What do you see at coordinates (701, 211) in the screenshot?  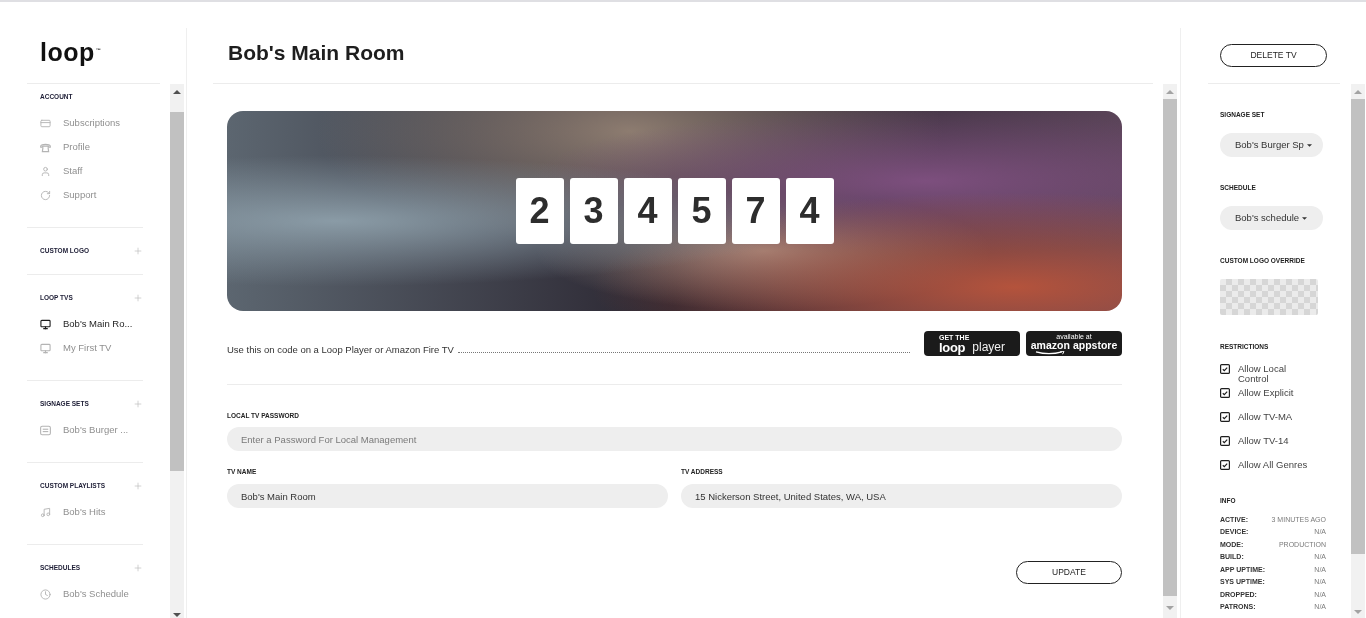 I see `code-digit-tile: 5` at bounding box center [701, 211].